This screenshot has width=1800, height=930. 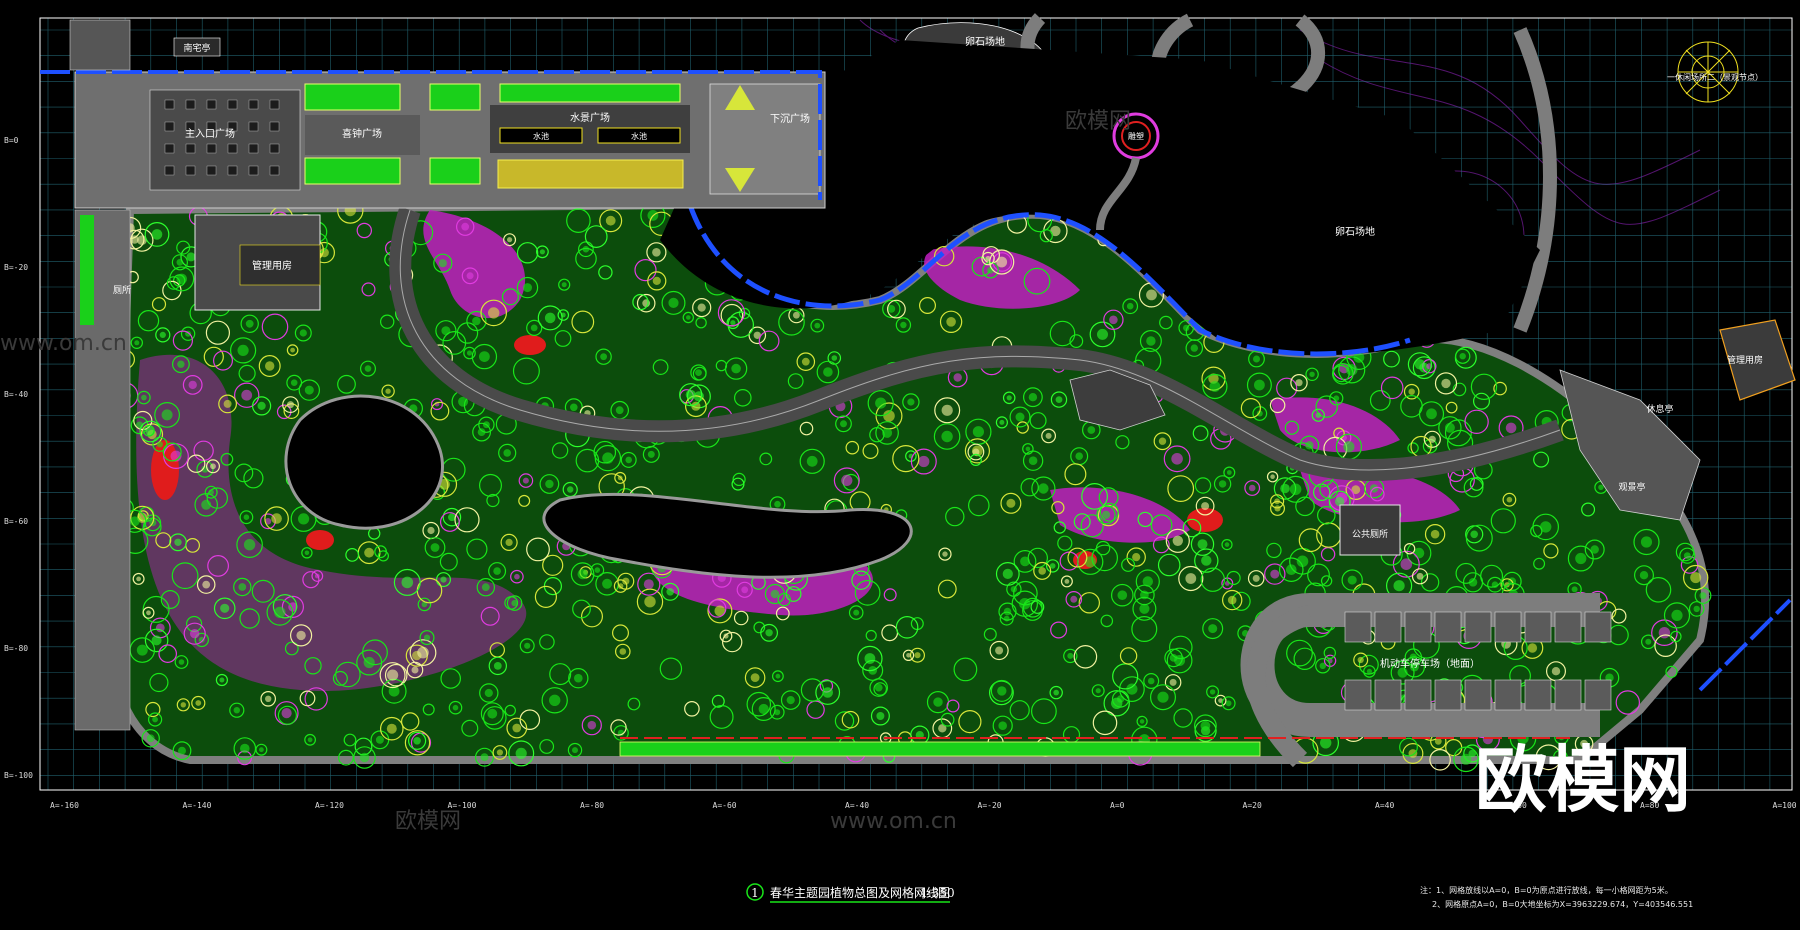 I want to click on label-rock-sand-top: 卵石场地, so click(x=985, y=41).